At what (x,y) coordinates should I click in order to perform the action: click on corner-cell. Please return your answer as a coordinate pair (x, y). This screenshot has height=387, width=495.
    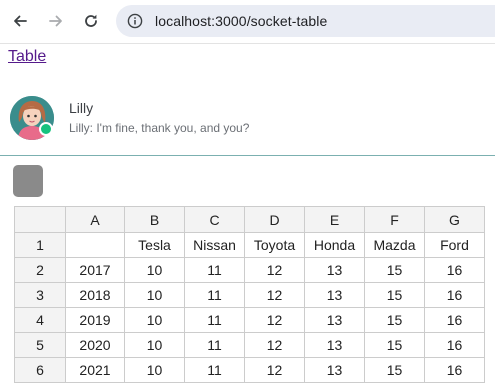
    Looking at the image, I should click on (40, 219).